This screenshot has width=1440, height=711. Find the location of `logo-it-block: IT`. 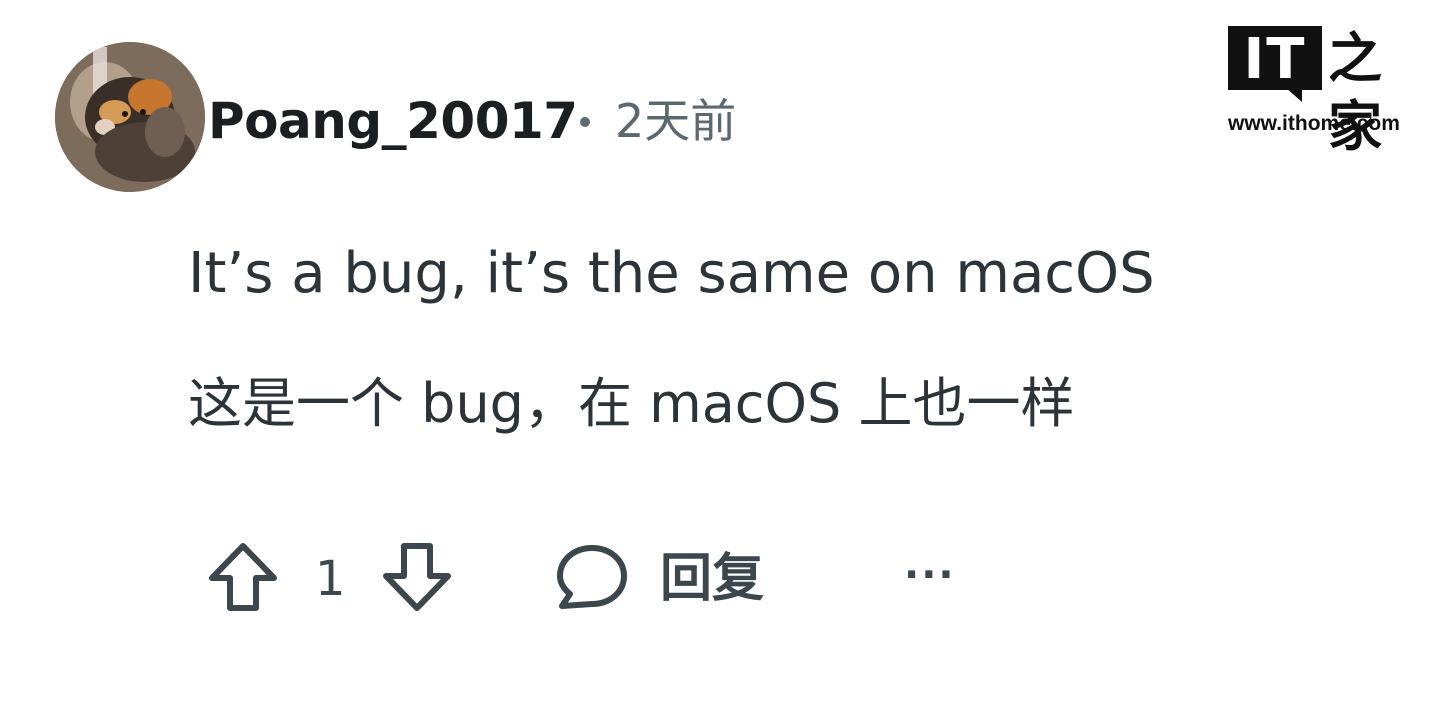

logo-it-block: IT is located at coordinates (1275, 59).